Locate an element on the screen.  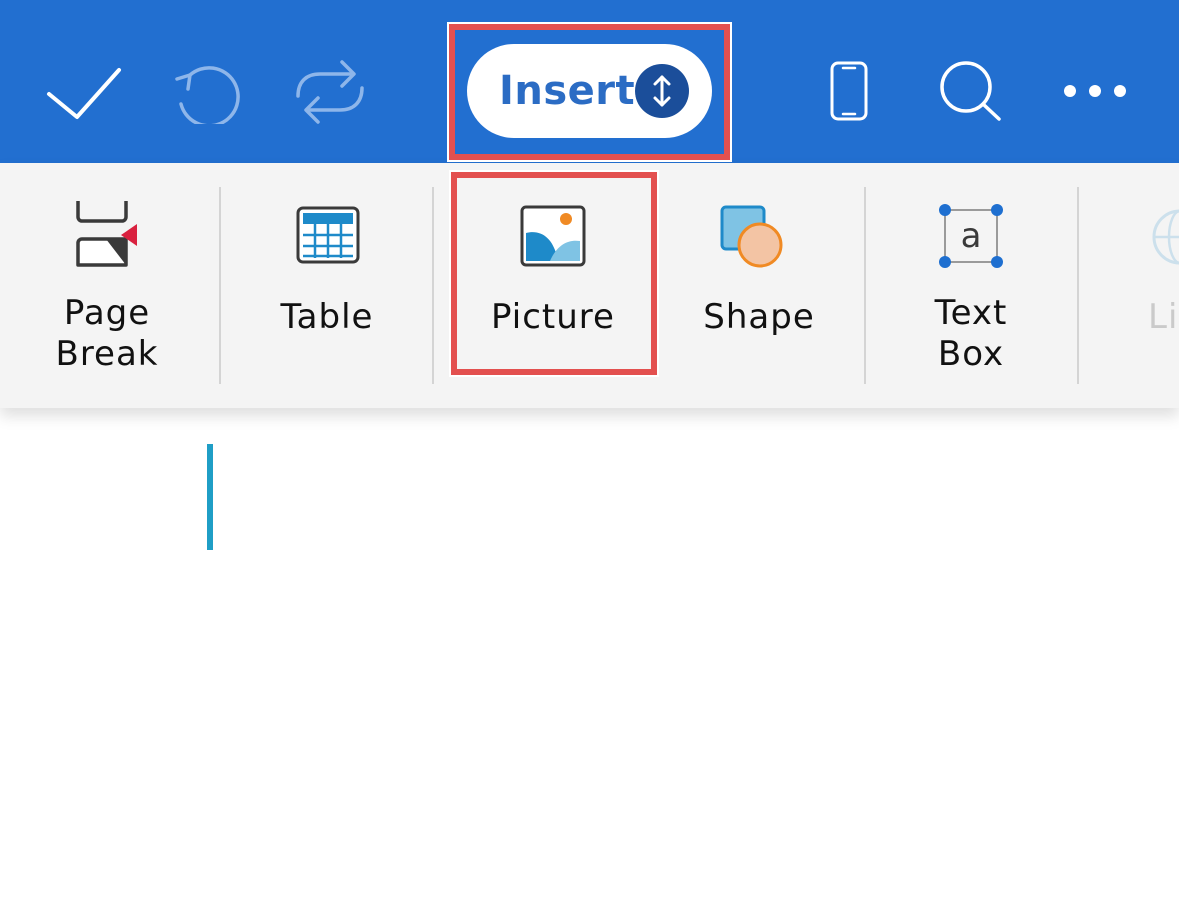
text-cursor is located at coordinates (210, 497).